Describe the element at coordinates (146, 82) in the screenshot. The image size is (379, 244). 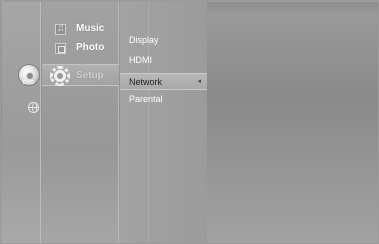
I see `submenu-item-label: Network` at that location.